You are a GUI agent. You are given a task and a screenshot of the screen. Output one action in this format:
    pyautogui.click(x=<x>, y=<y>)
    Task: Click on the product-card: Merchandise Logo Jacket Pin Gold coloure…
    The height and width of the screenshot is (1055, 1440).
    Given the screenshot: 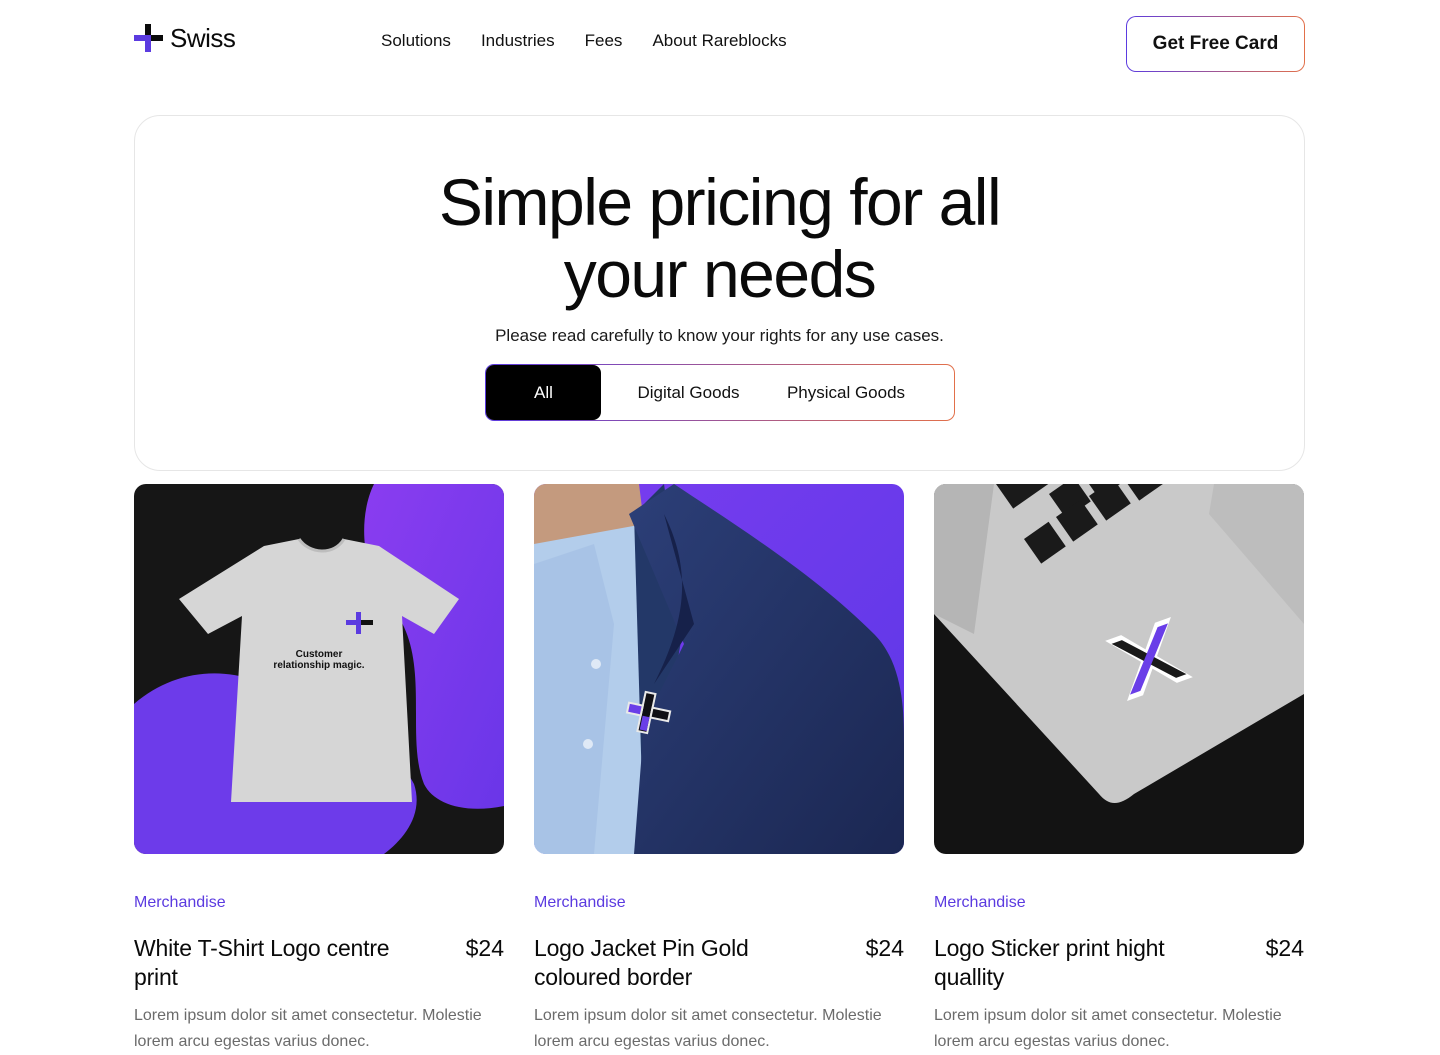 What is the action you would take?
    pyautogui.click(x=719, y=767)
    